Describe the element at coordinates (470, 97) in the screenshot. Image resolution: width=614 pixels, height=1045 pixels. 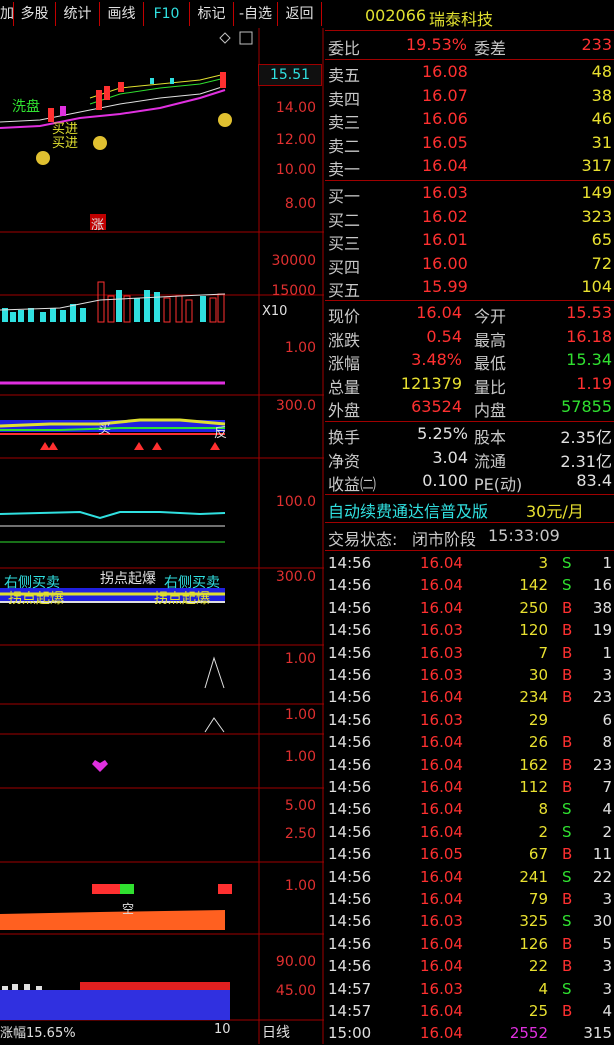
I see `ask-row: 卖四 16.07 38` at that location.